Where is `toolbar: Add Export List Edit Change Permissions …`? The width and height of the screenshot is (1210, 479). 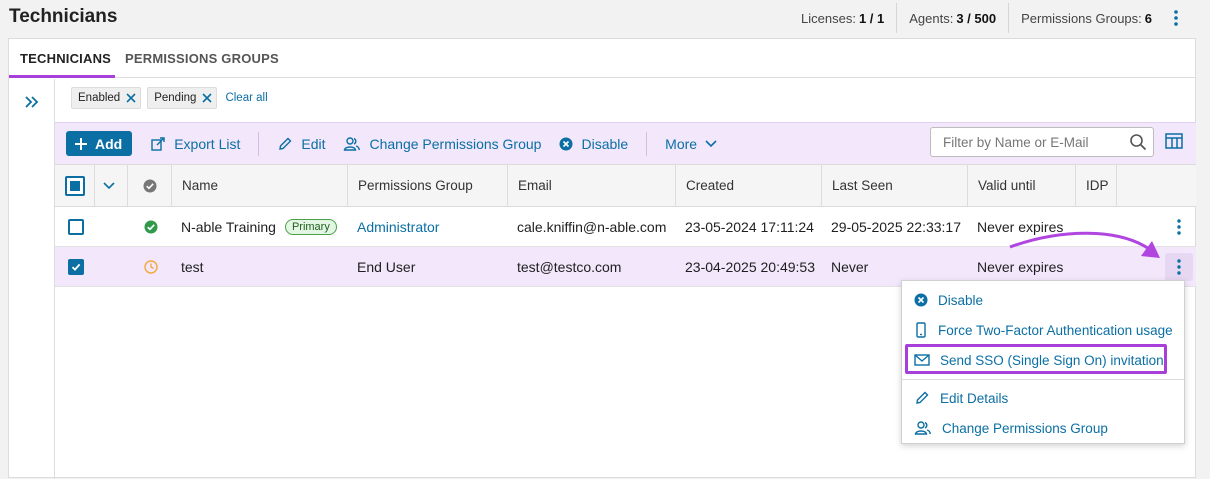 toolbar: Add Export List Edit Change Permissions … is located at coordinates (625, 143).